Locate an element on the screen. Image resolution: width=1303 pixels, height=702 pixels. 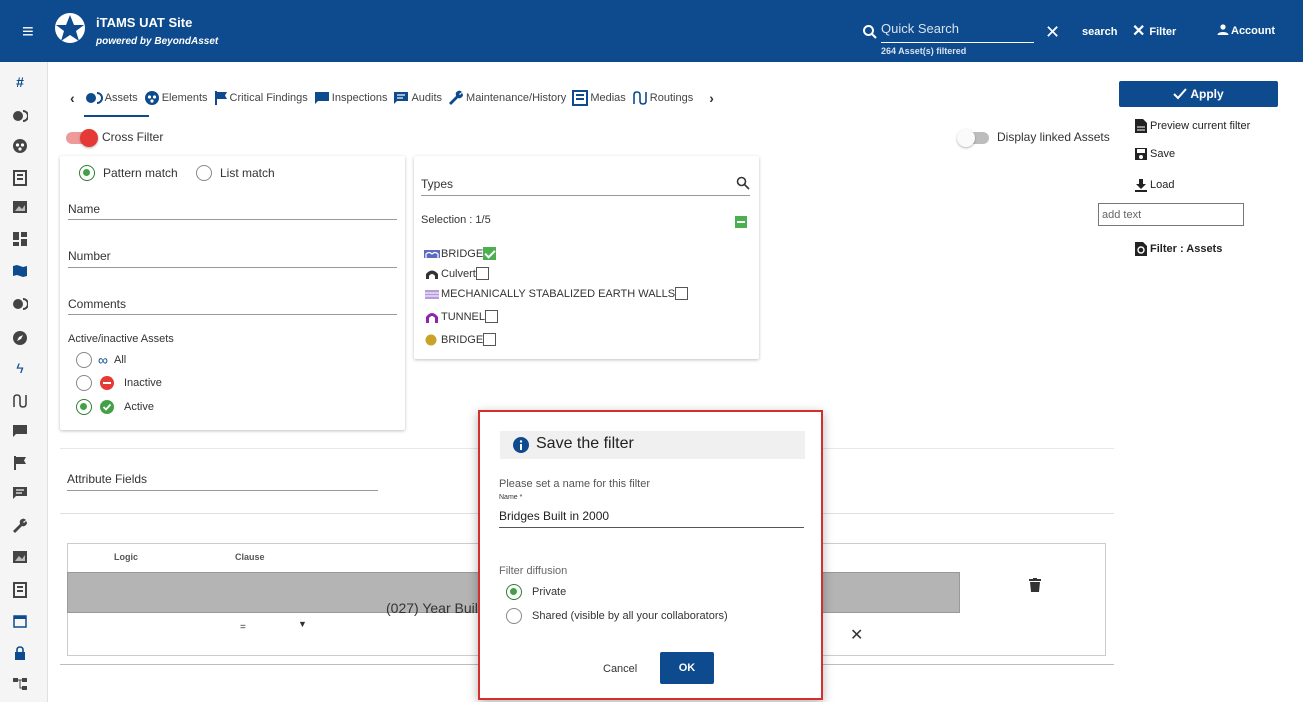
type-row-tunnel: TUNNEL is located at coordinates (461, 316).